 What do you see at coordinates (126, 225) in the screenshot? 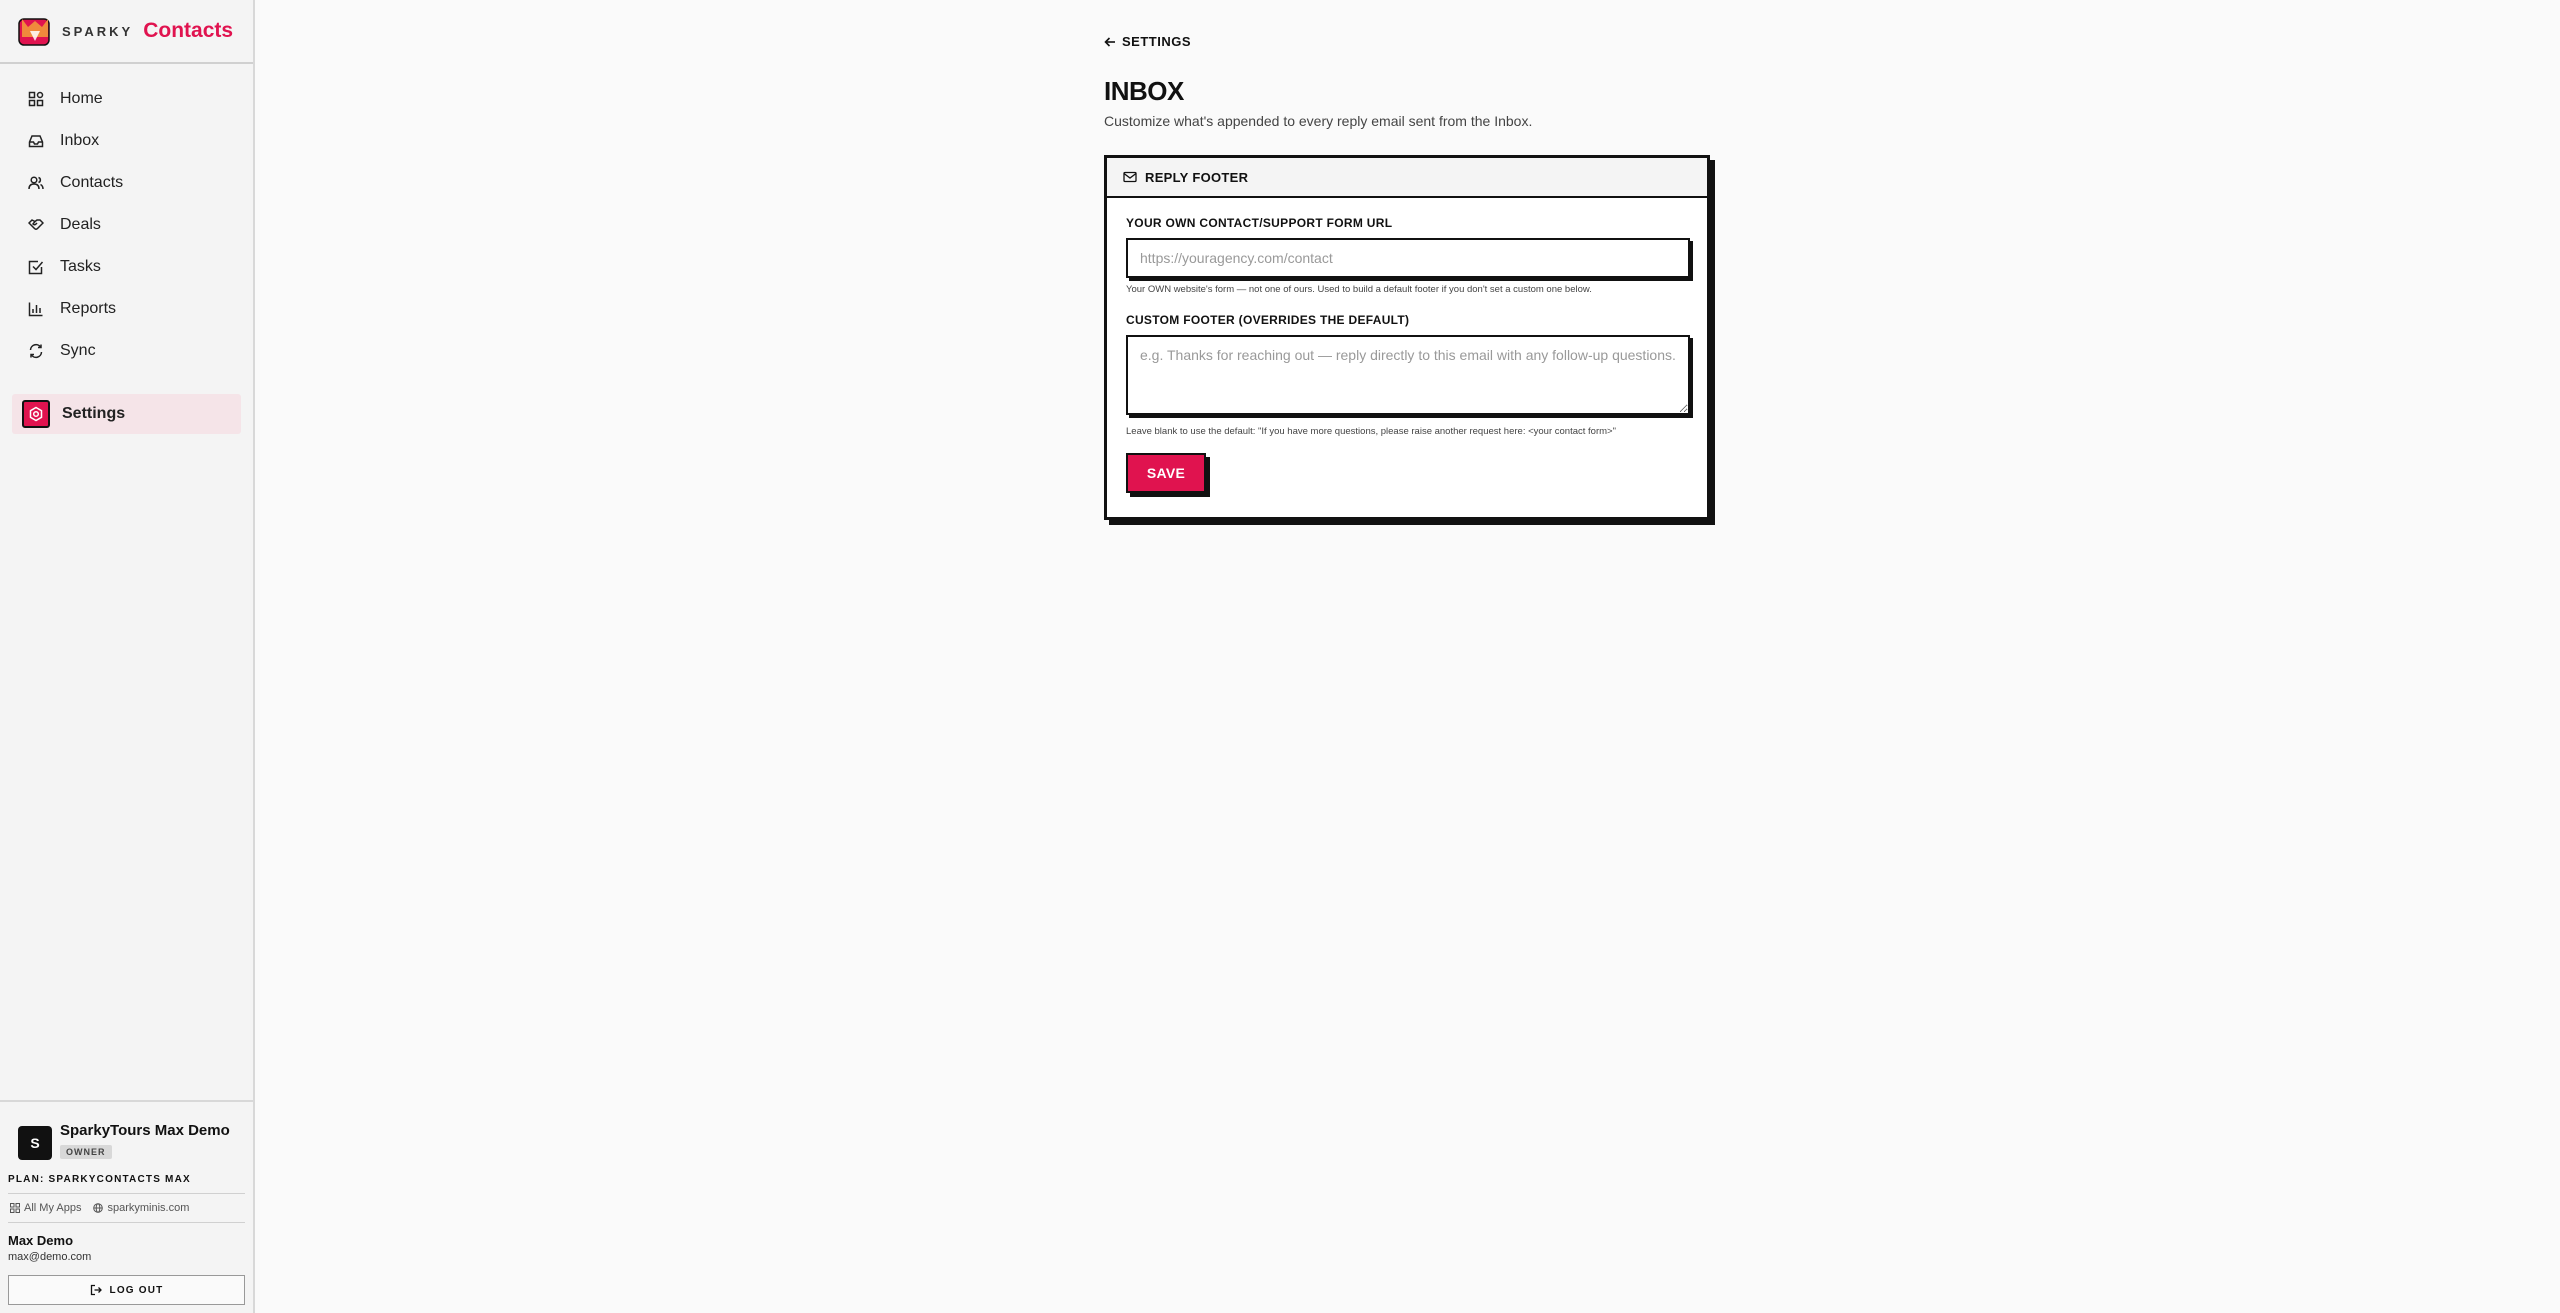
I see `nav-item-deals: Deals` at bounding box center [126, 225].